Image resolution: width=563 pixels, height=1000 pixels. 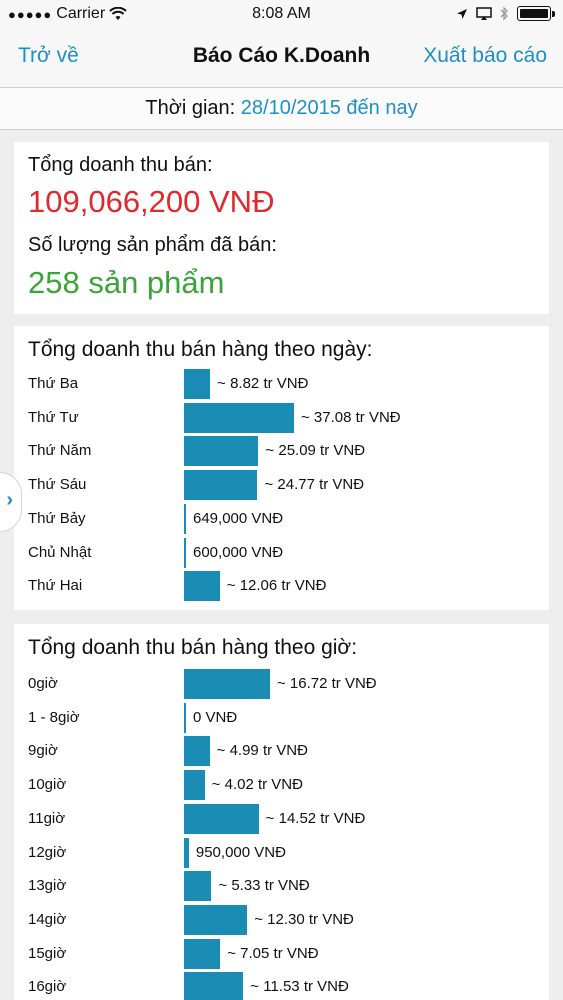 I want to click on day-revenue-row: Thứ Ba ~ 8.82 tr VNĐ, so click(x=281, y=384).